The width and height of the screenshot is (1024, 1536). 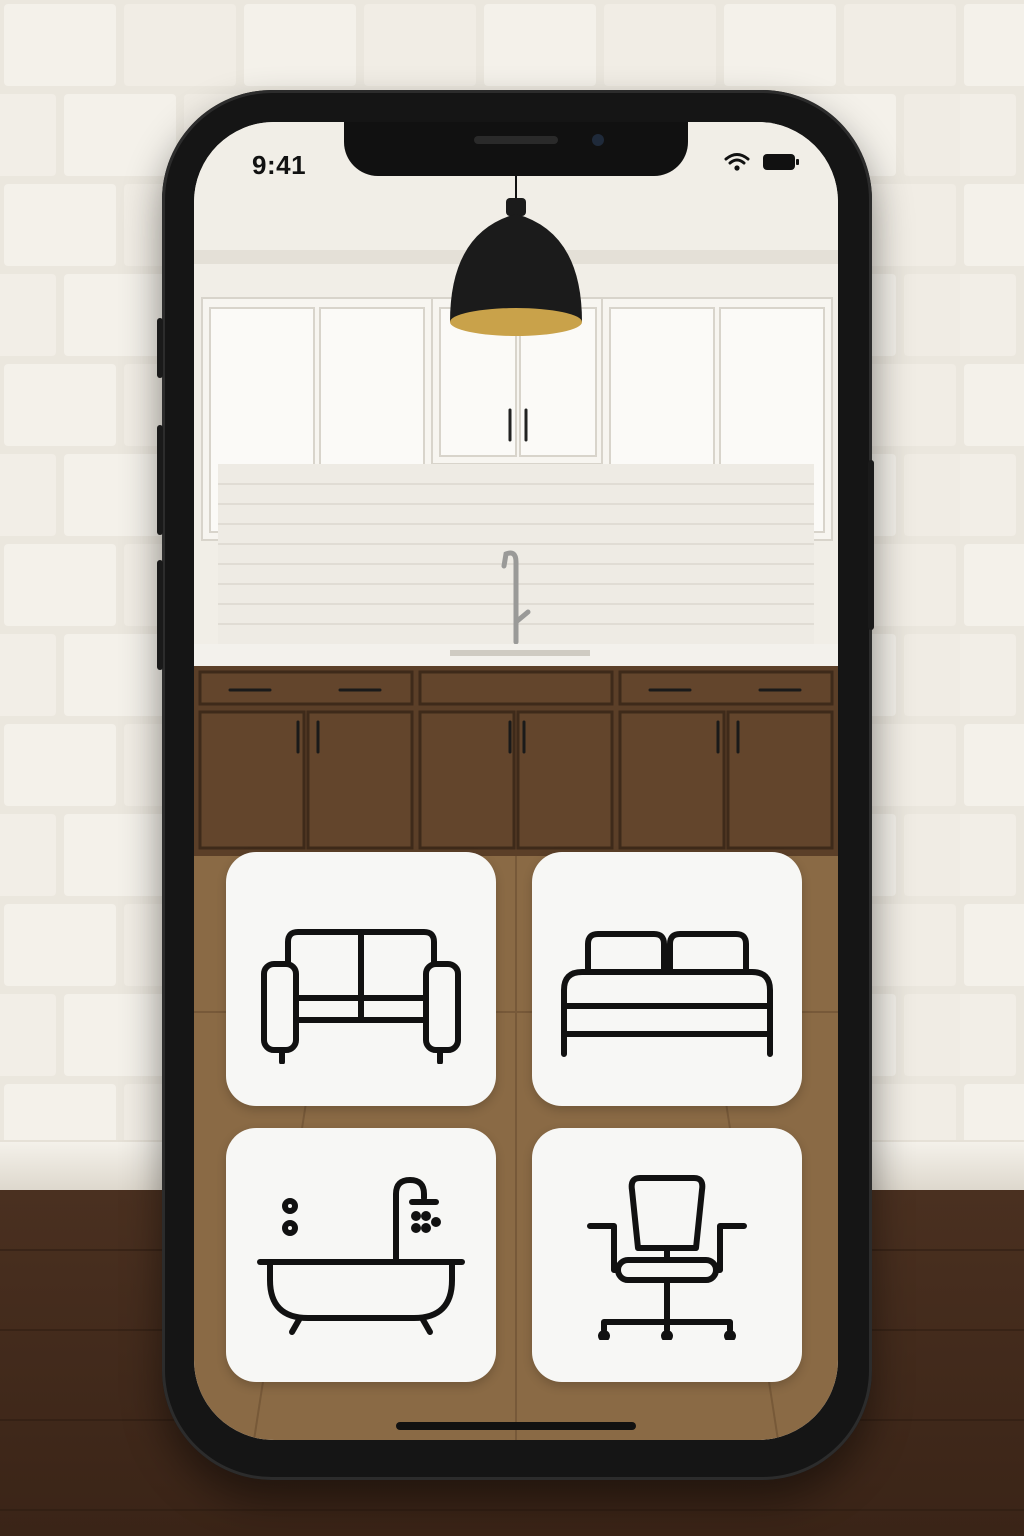 I want to click on bed-category-tile, so click(x=667, y=979).